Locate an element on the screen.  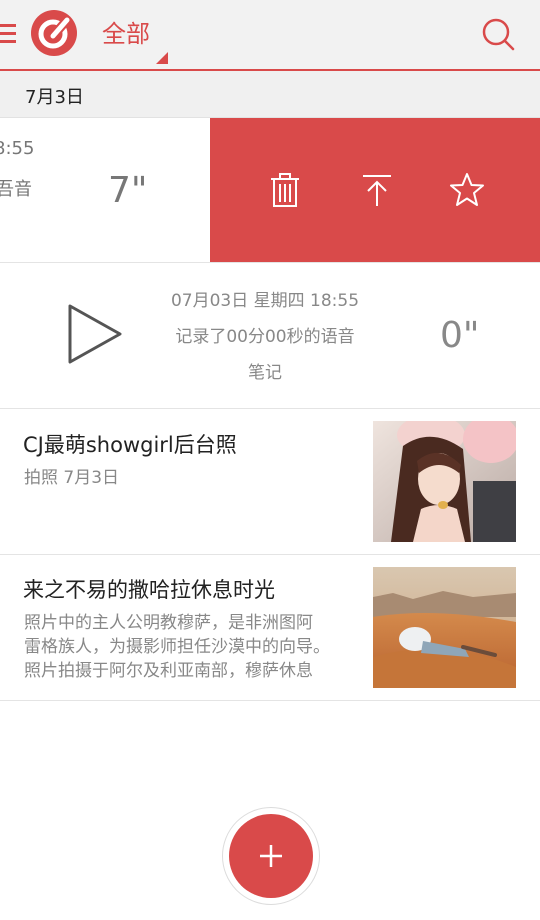
date-group-label: 7月3日 is located at coordinates (54, 97).